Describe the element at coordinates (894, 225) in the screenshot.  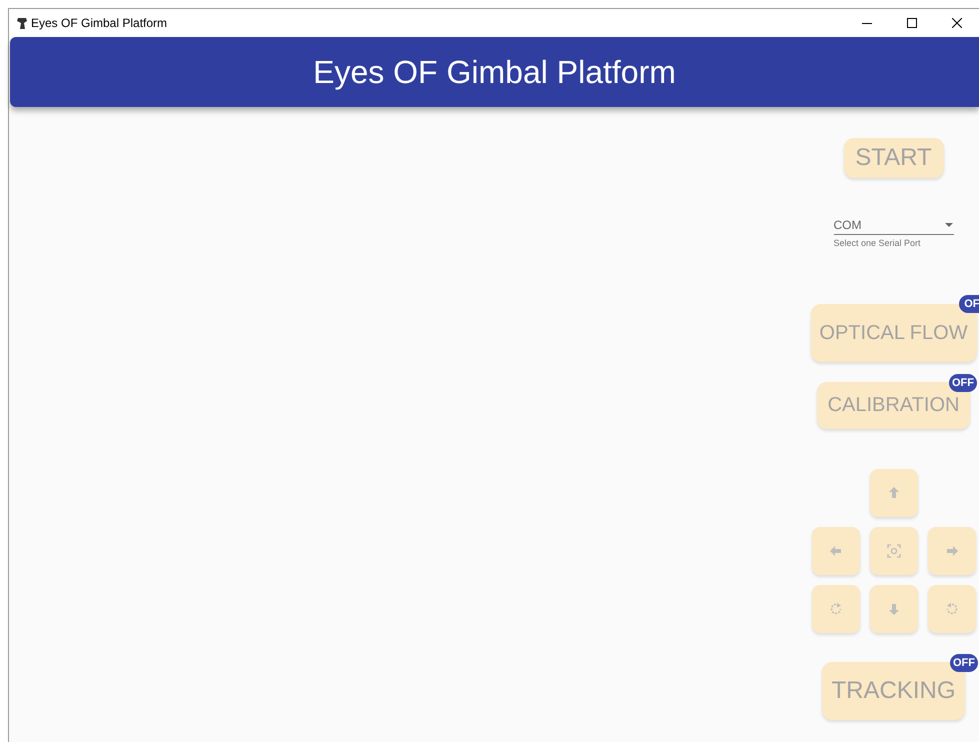
I see `port-dropdown: COM` at that location.